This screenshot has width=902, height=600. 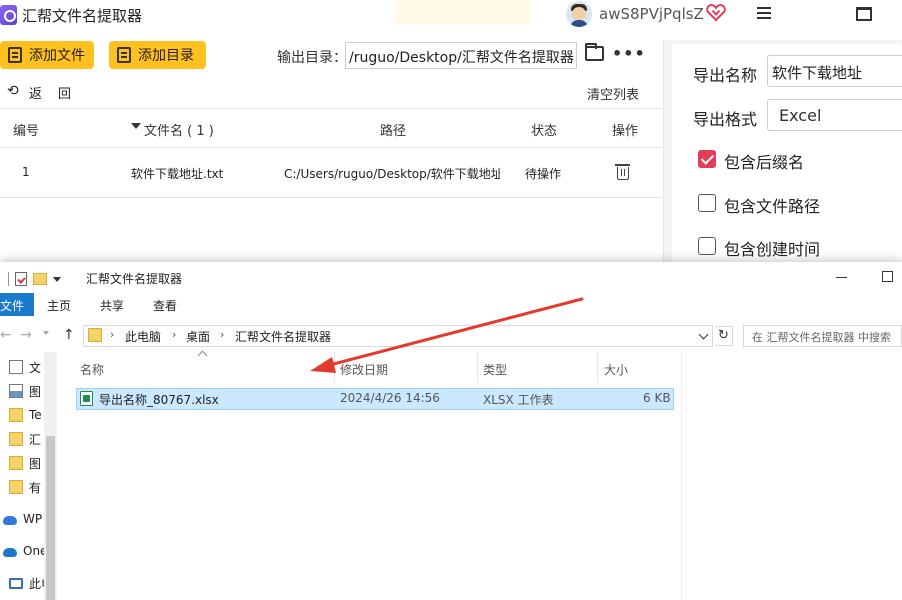 I want to click on sidebar-item-folder: 有, so click(x=22, y=487).